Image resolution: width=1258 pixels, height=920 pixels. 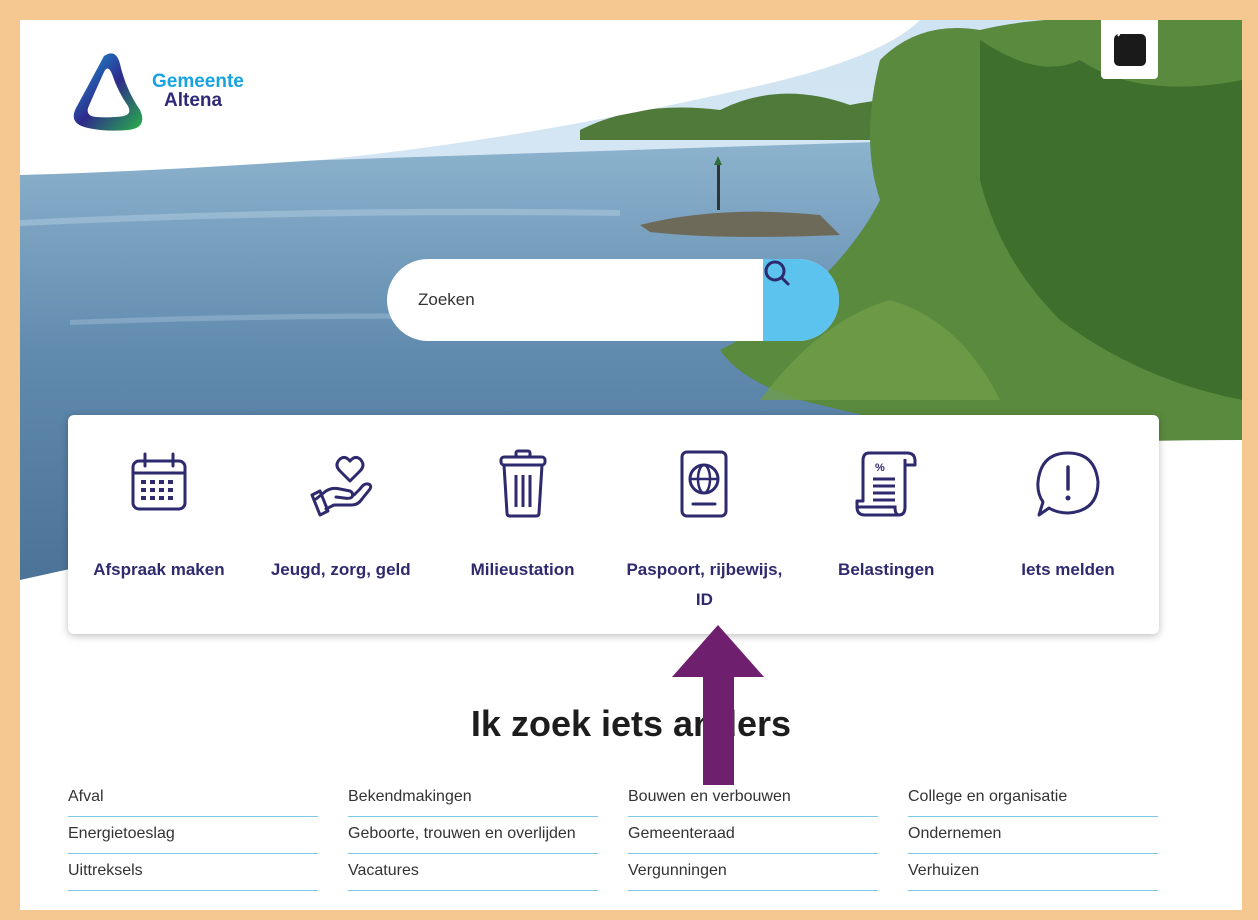 What do you see at coordinates (473, 835) in the screenshot?
I see `link-geboorte-trouwen-overlijden: Geboorte, trouwen en overlijden` at bounding box center [473, 835].